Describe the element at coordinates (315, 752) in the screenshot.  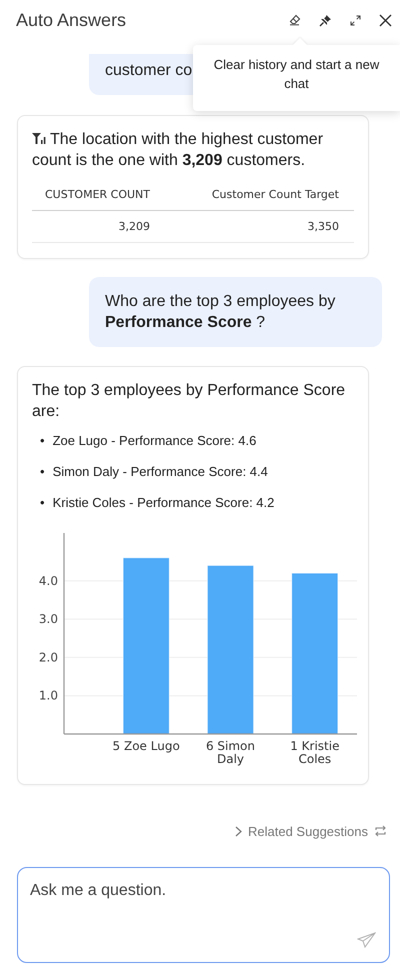
I see `axis-label: 1 Kristie Coles` at that location.